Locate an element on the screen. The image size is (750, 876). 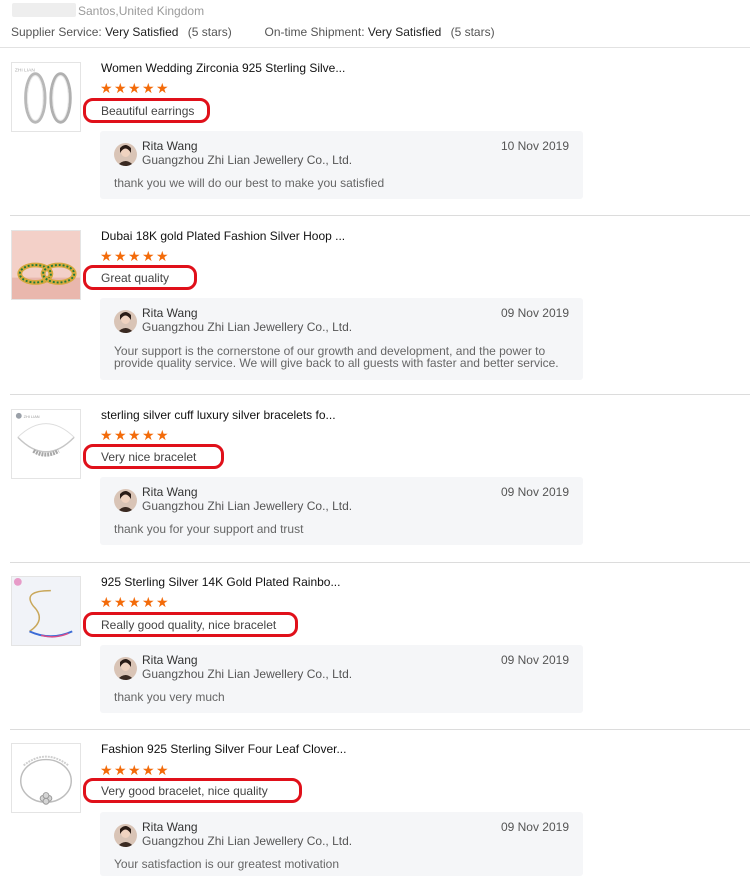
comment-highlight: Really good quality, nice bracelet is located at coordinates (190, 624).